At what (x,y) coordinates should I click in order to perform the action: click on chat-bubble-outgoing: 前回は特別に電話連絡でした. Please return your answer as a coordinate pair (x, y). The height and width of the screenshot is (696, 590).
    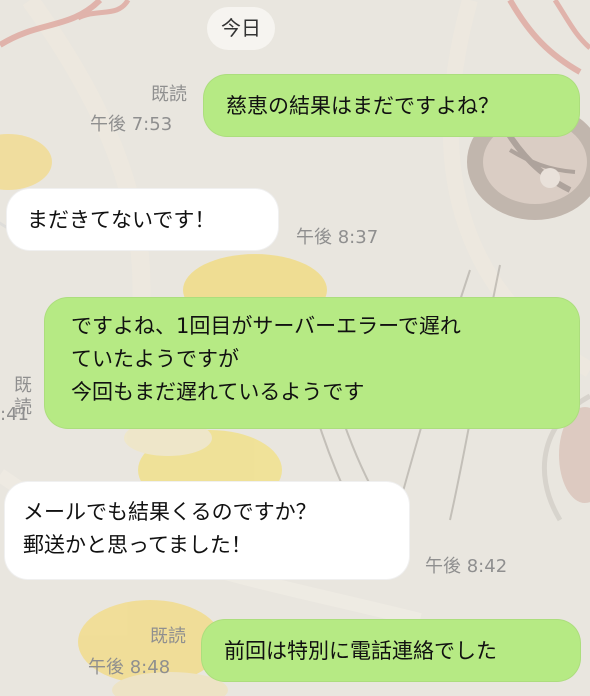
    Looking at the image, I should click on (391, 650).